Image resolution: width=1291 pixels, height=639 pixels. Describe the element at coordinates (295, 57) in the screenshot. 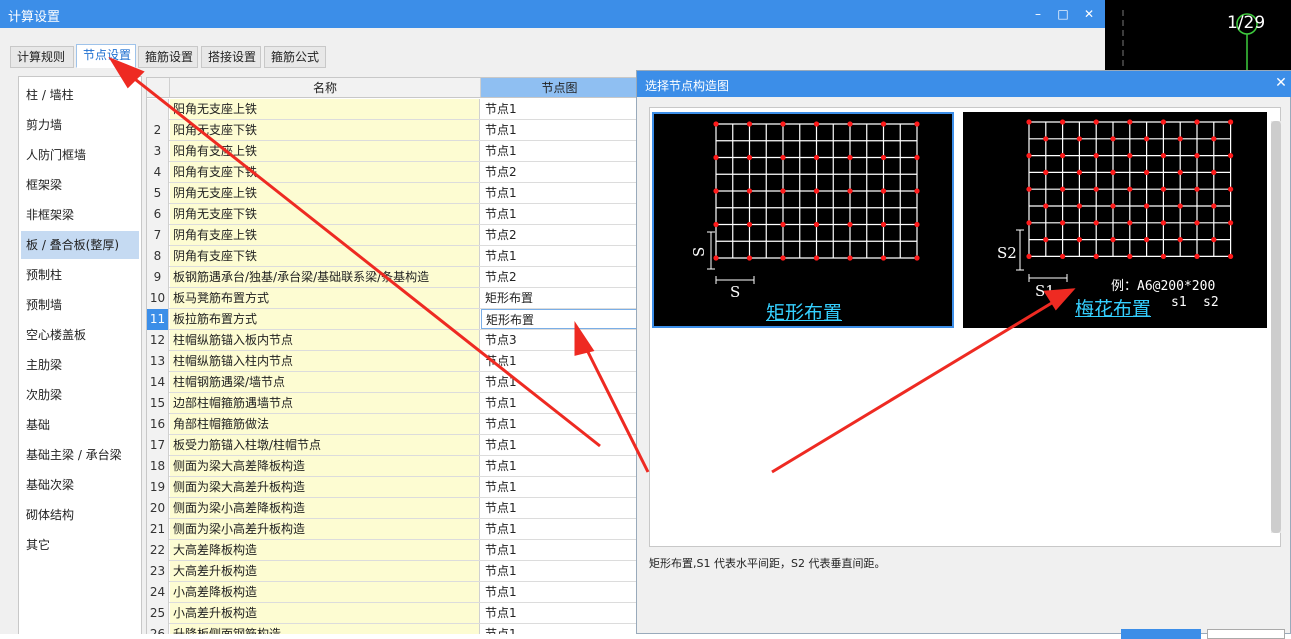

I see `tab-stirrup-formula: 箍筋公式` at that location.